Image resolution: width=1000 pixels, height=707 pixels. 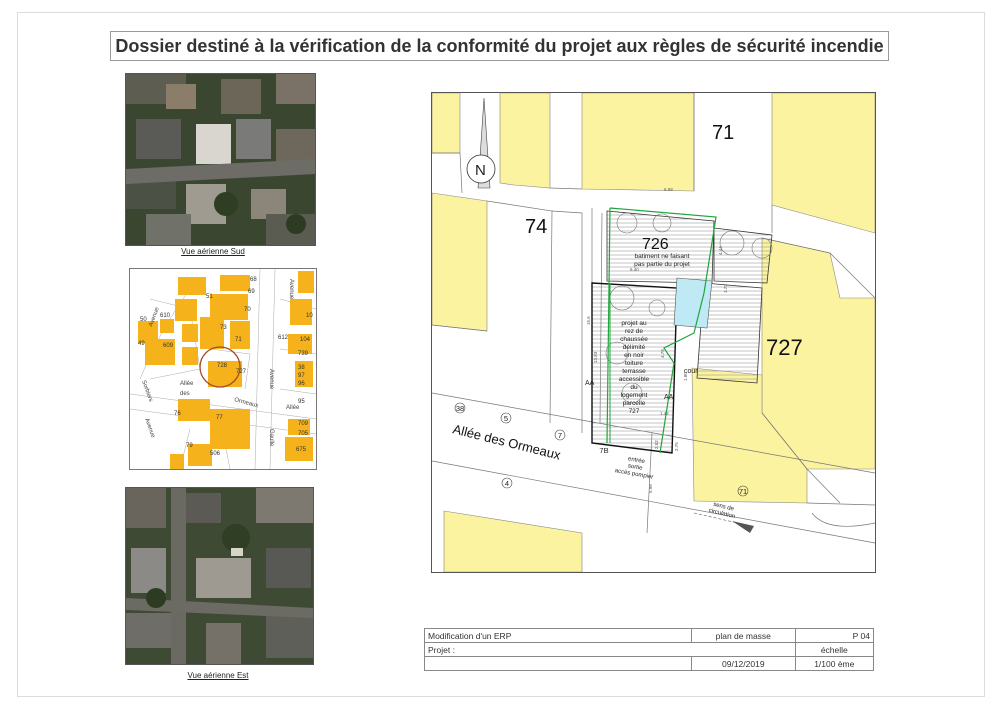 What do you see at coordinates (676, 446) in the screenshot?
I see `dim-11: 2.75` at bounding box center [676, 446].